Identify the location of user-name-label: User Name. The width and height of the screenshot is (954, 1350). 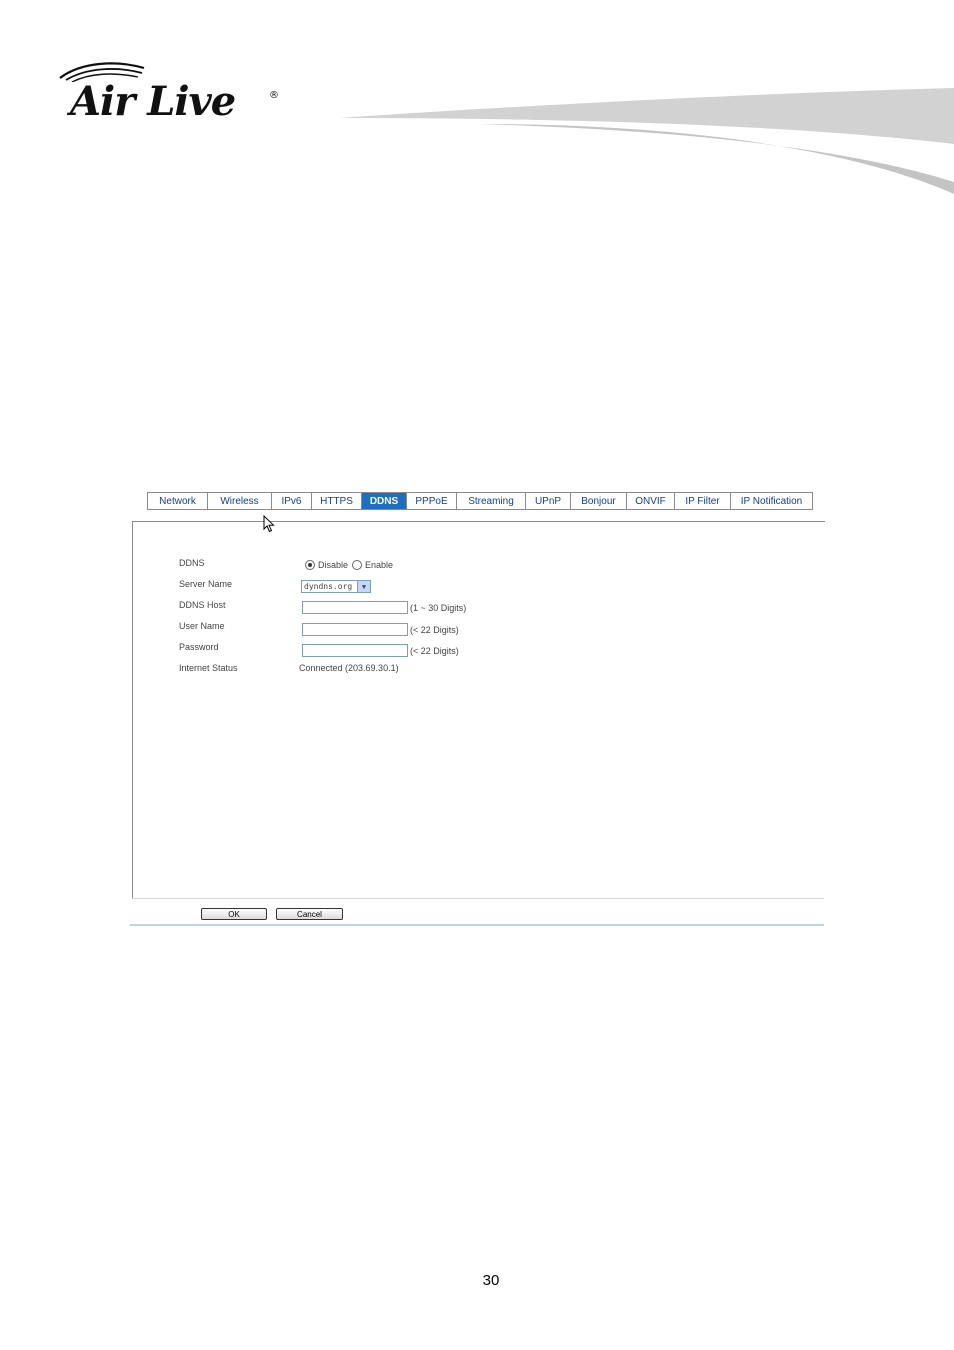
(202, 626).